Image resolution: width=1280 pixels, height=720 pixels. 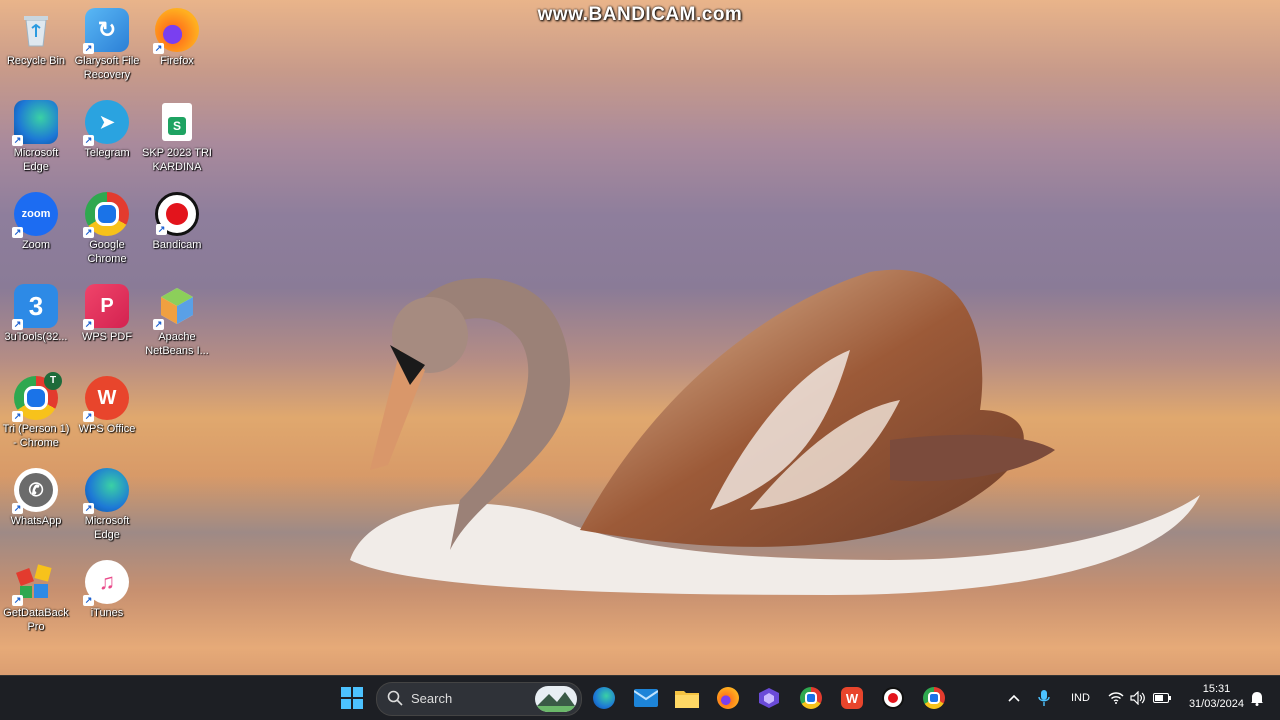 What do you see at coordinates (176, 307) in the screenshot?
I see `netbeans-icon: ↗` at bounding box center [176, 307].